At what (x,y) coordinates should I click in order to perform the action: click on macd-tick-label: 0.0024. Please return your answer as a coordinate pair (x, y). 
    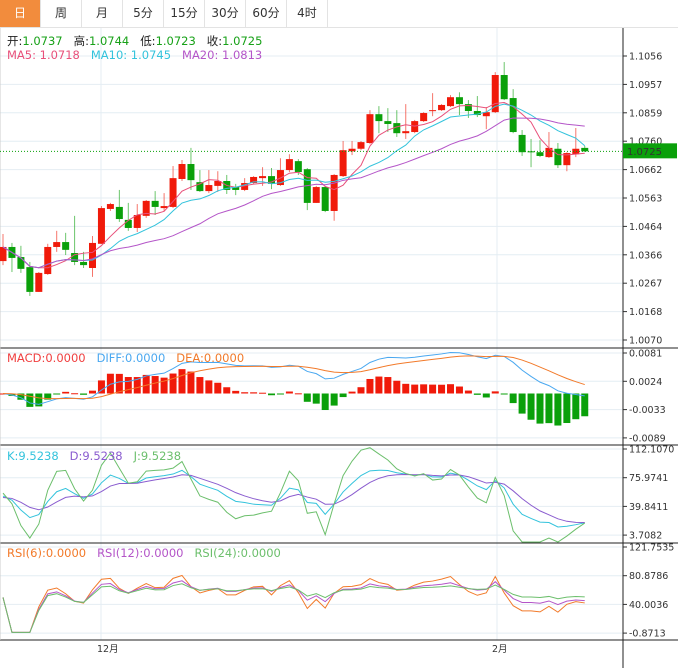
    Looking at the image, I should click on (645, 382).